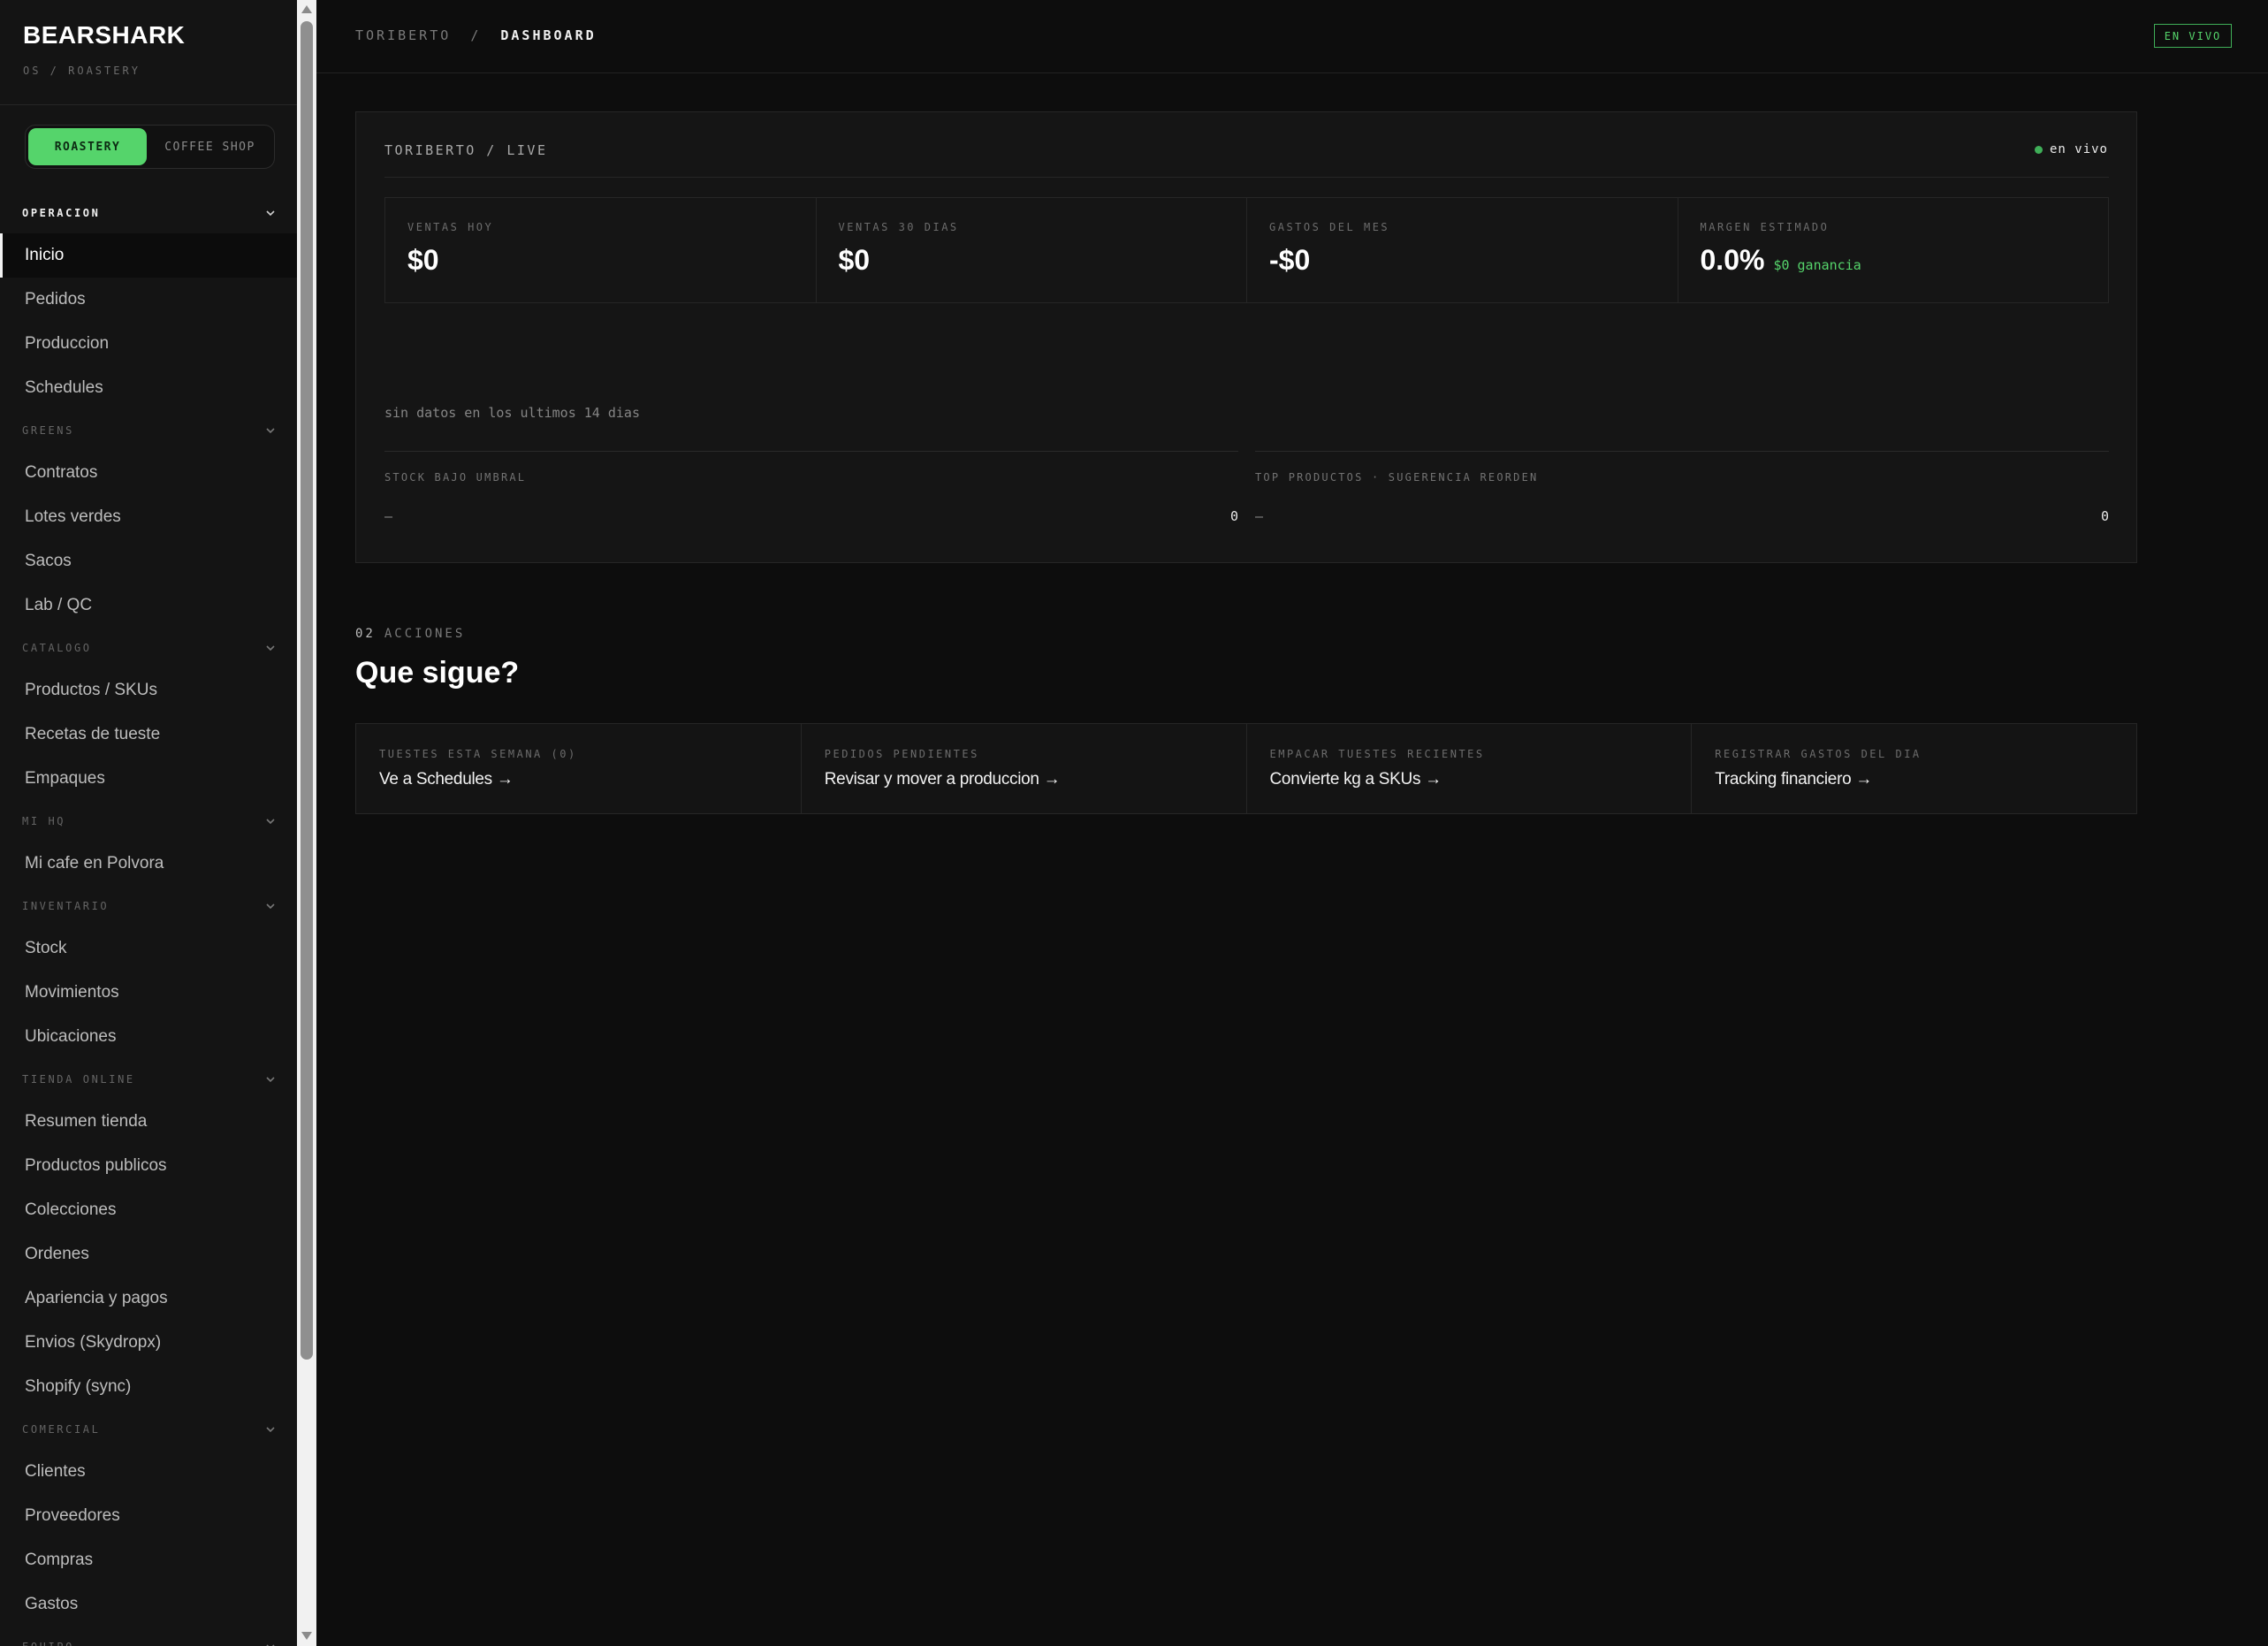 The image size is (2268, 1646). I want to click on sidebar-section-title: TIENDA ONLINE, so click(79, 1079).